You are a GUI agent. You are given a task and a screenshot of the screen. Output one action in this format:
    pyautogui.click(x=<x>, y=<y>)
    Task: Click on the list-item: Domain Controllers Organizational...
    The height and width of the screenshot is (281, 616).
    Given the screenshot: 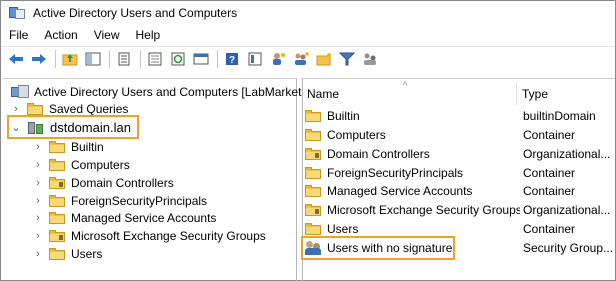 What is the action you would take?
    pyautogui.click(x=459, y=153)
    